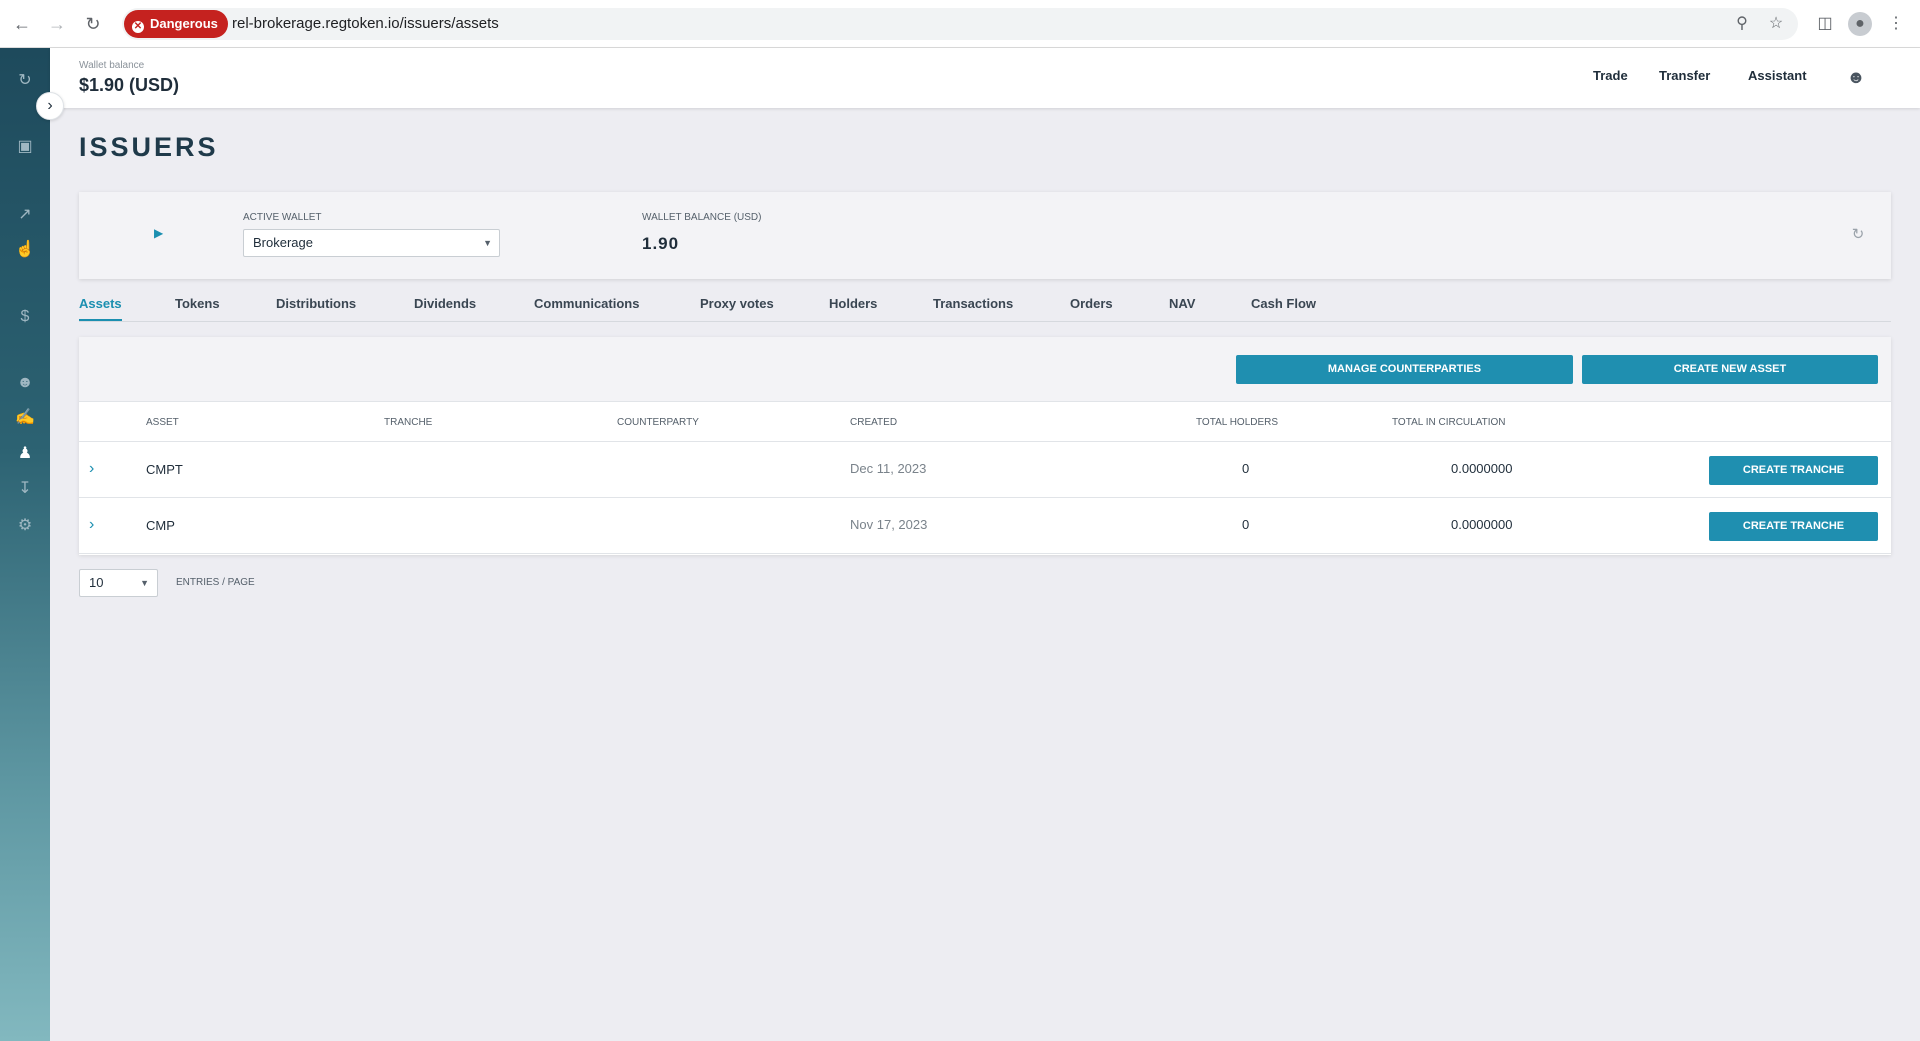  Describe the element at coordinates (22, 24) in the screenshot. I see `back-arrow-icon: ←` at that location.